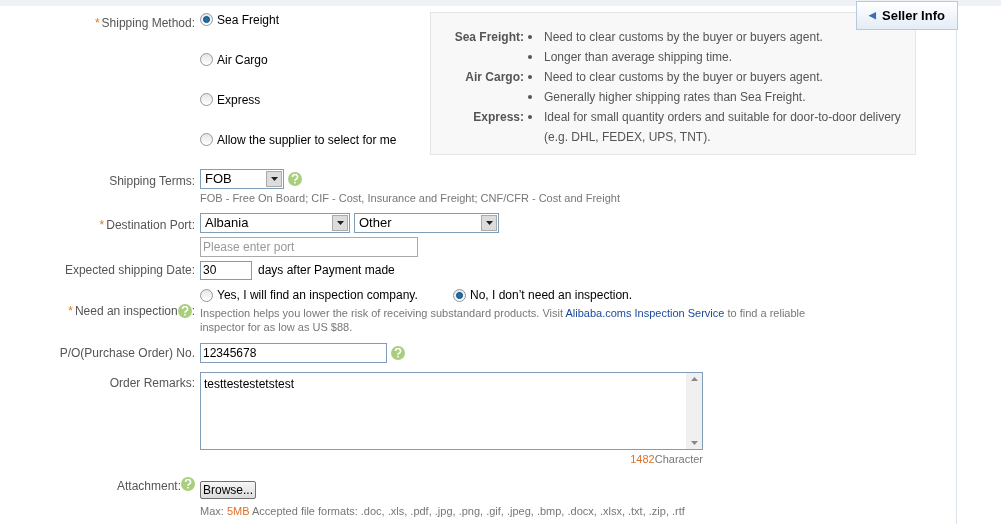  I want to click on label-colon: :, so click(193, 311).